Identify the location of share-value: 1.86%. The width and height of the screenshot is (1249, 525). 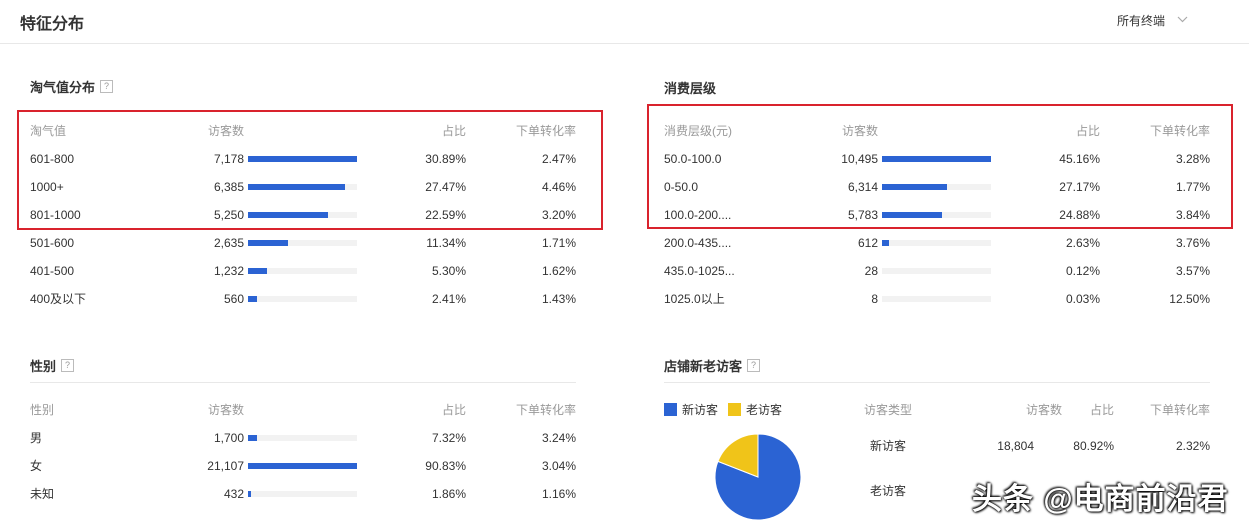
(448, 494).